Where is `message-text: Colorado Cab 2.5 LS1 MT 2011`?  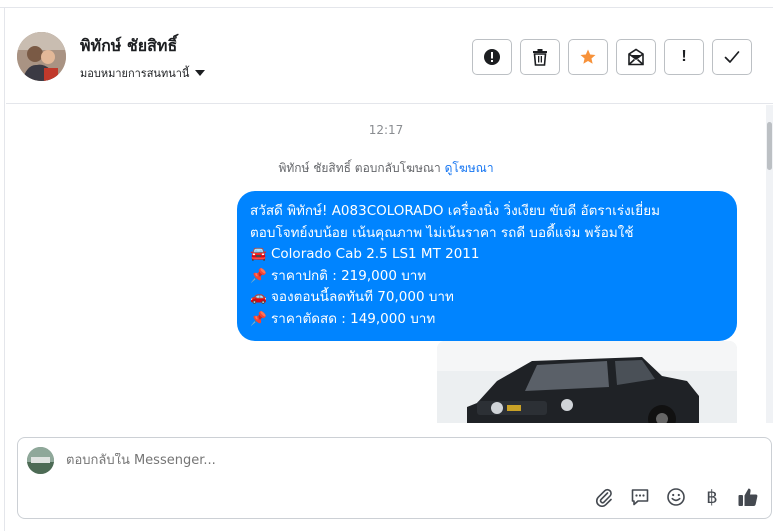 message-text: Colorado Cab 2.5 LS1 MT 2011 is located at coordinates (375, 254).